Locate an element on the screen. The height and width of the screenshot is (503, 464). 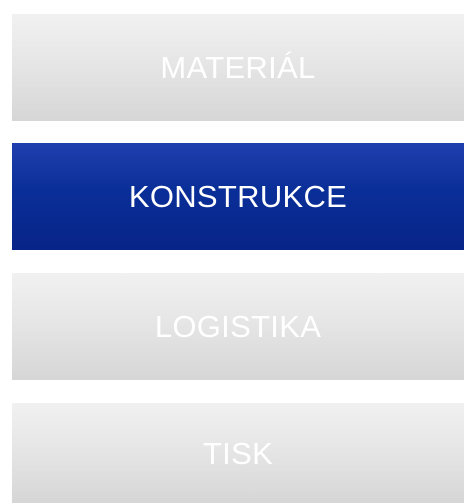
menu-item-label: LOGISTIKA is located at coordinates (238, 326).